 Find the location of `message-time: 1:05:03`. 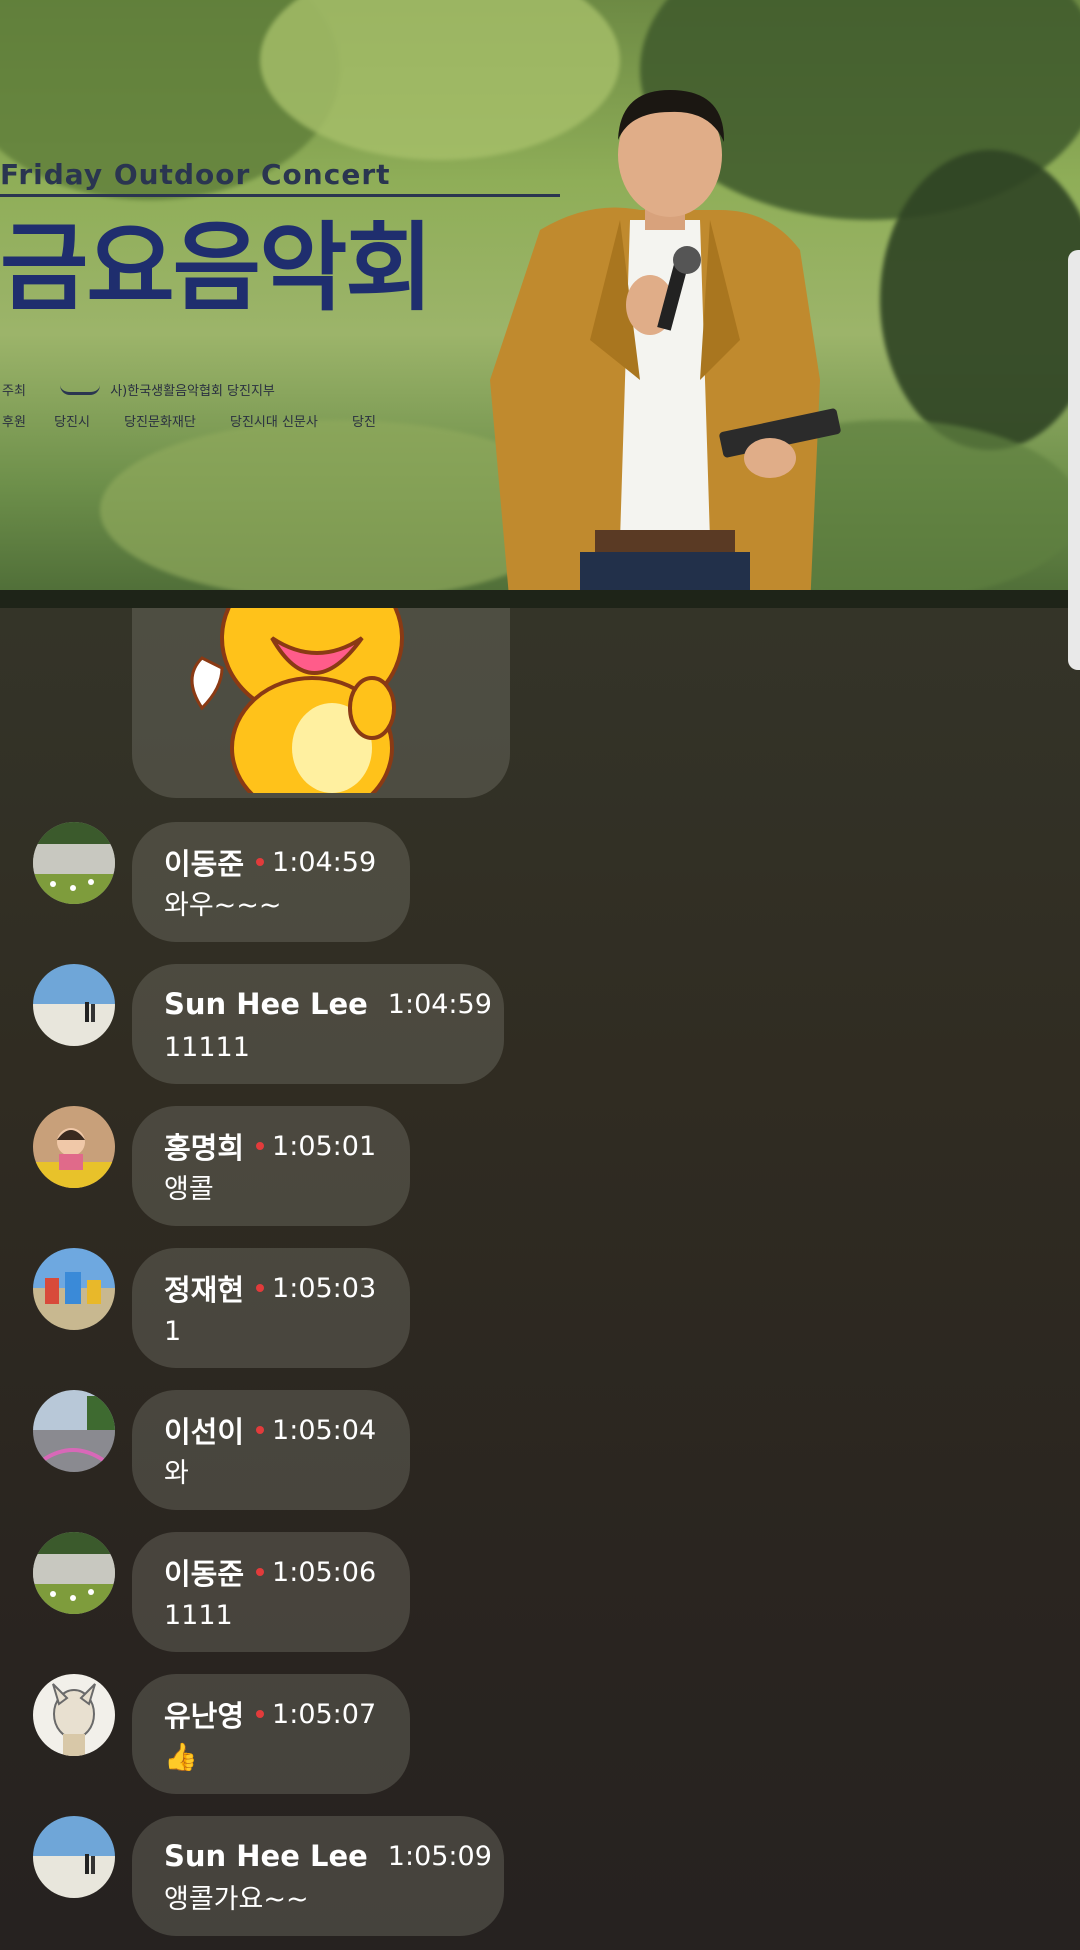

message-time: 1:05:03 is located at coordinates (324, 1288).